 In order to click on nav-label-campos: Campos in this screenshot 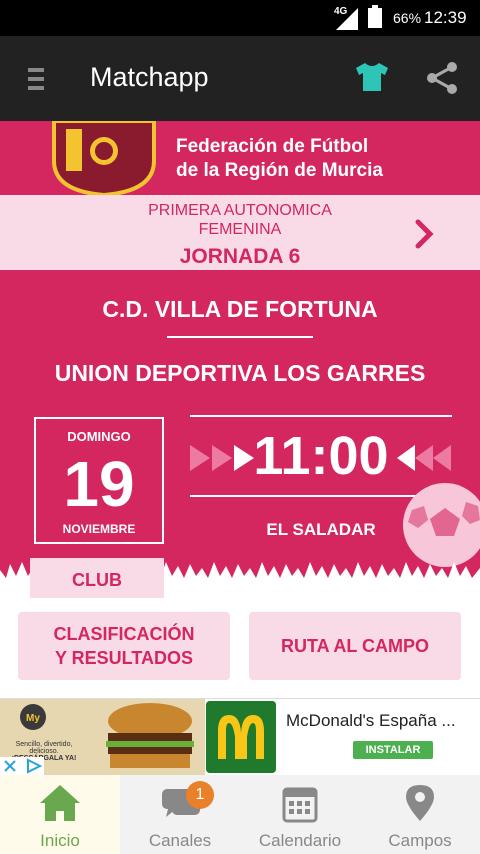, I will do `click(420, 840)`.